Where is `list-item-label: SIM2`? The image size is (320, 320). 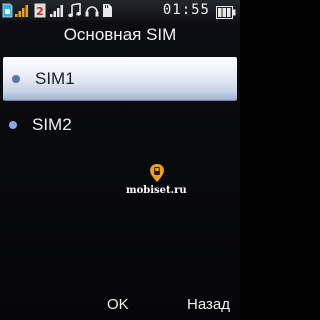 list-item-label: SIM2 is located at coordinates (52, 124).